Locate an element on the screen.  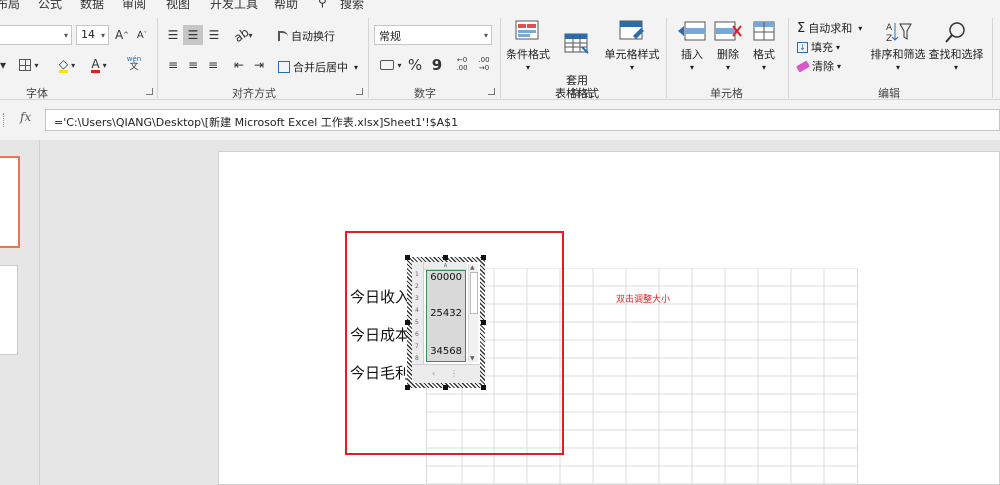
menu-tab-layout: 布局 is located at coordinates (10, 6).